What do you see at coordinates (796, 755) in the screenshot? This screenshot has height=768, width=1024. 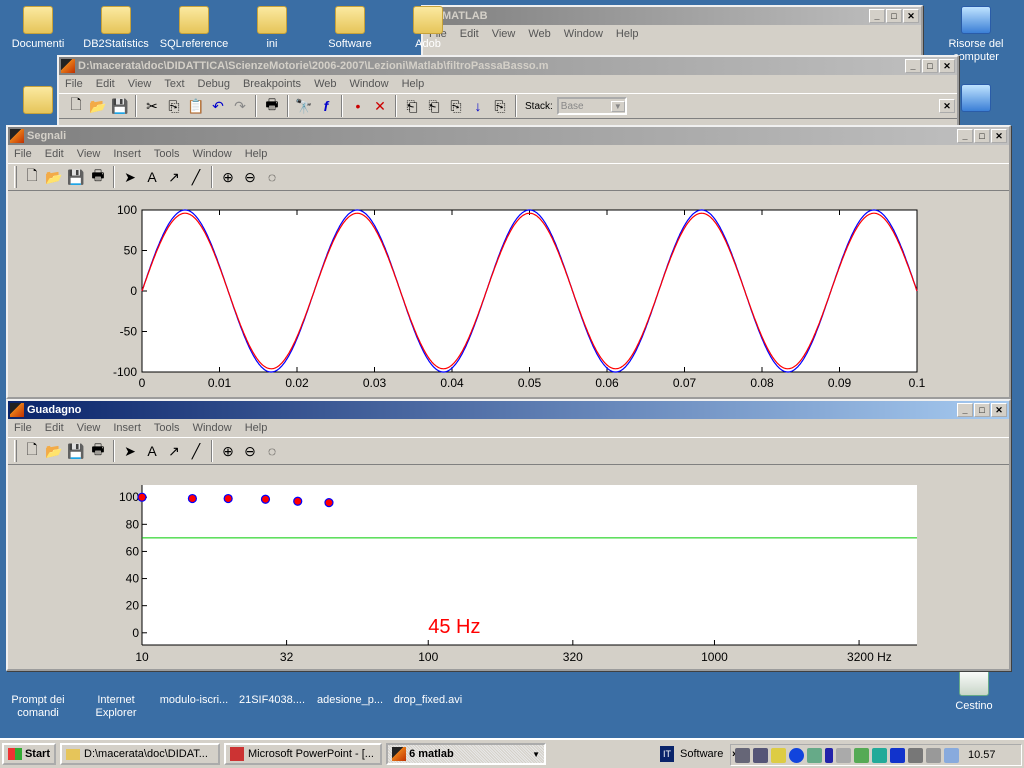 I see `messenger-icon` at bounding box center [796, 755].